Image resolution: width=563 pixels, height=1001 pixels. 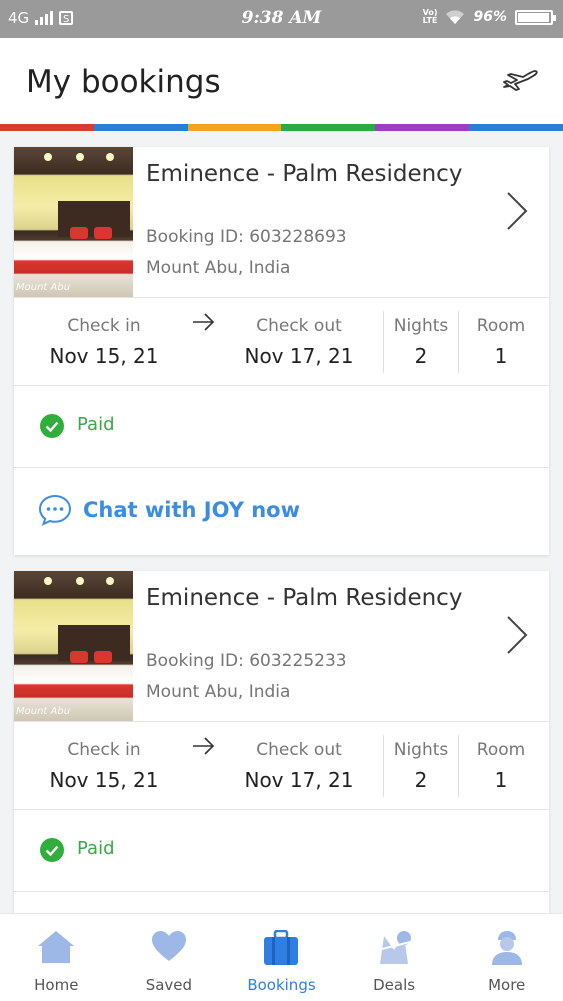 I want to click on status-bar: 4G S 9:38 AM Vo) LTE 96%, so click(x=281, y=19).